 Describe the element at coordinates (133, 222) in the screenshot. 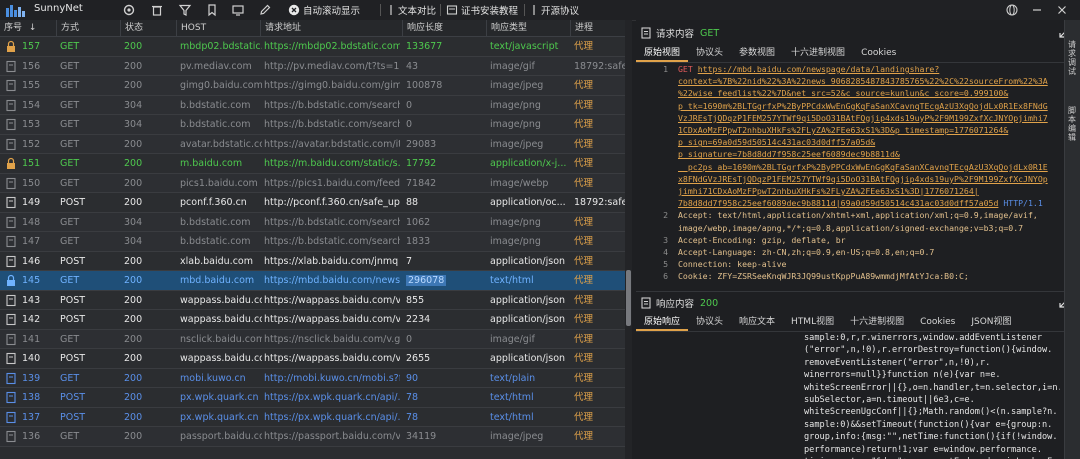

I see `cell-status: 304` at that location.